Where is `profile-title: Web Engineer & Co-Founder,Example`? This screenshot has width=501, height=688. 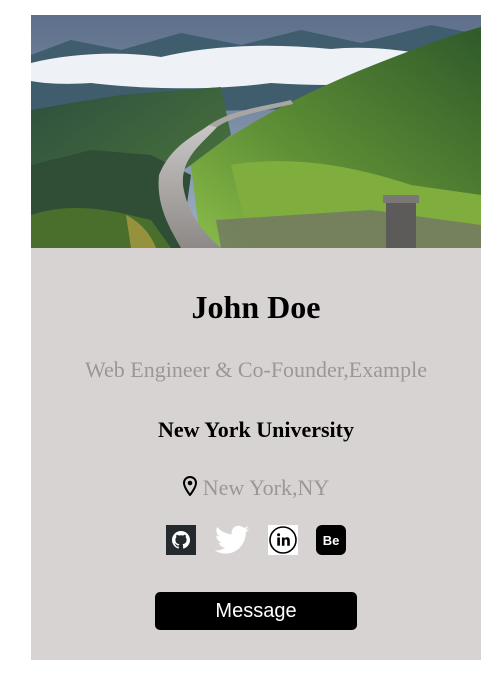
profile-title: Web Engineer & Co-Founder,Example is located at coordinates (256, 369).